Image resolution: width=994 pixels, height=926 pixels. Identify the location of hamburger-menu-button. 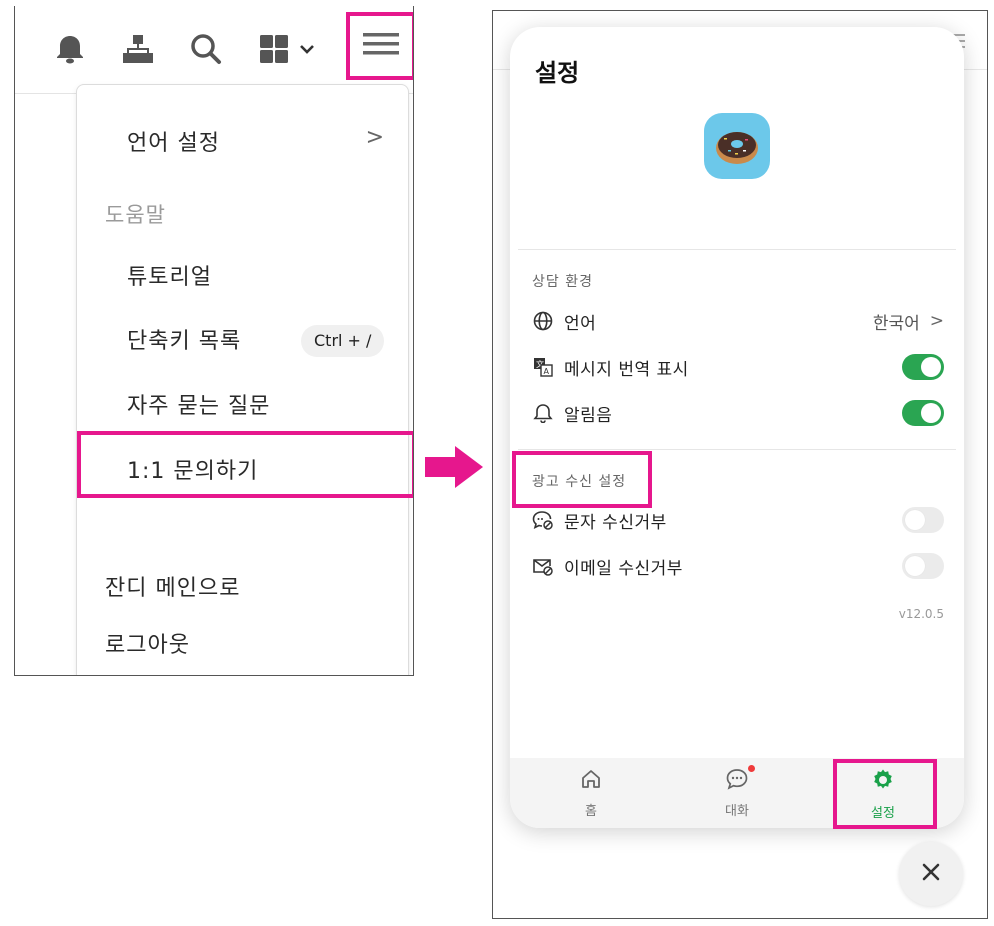
(379, 46).